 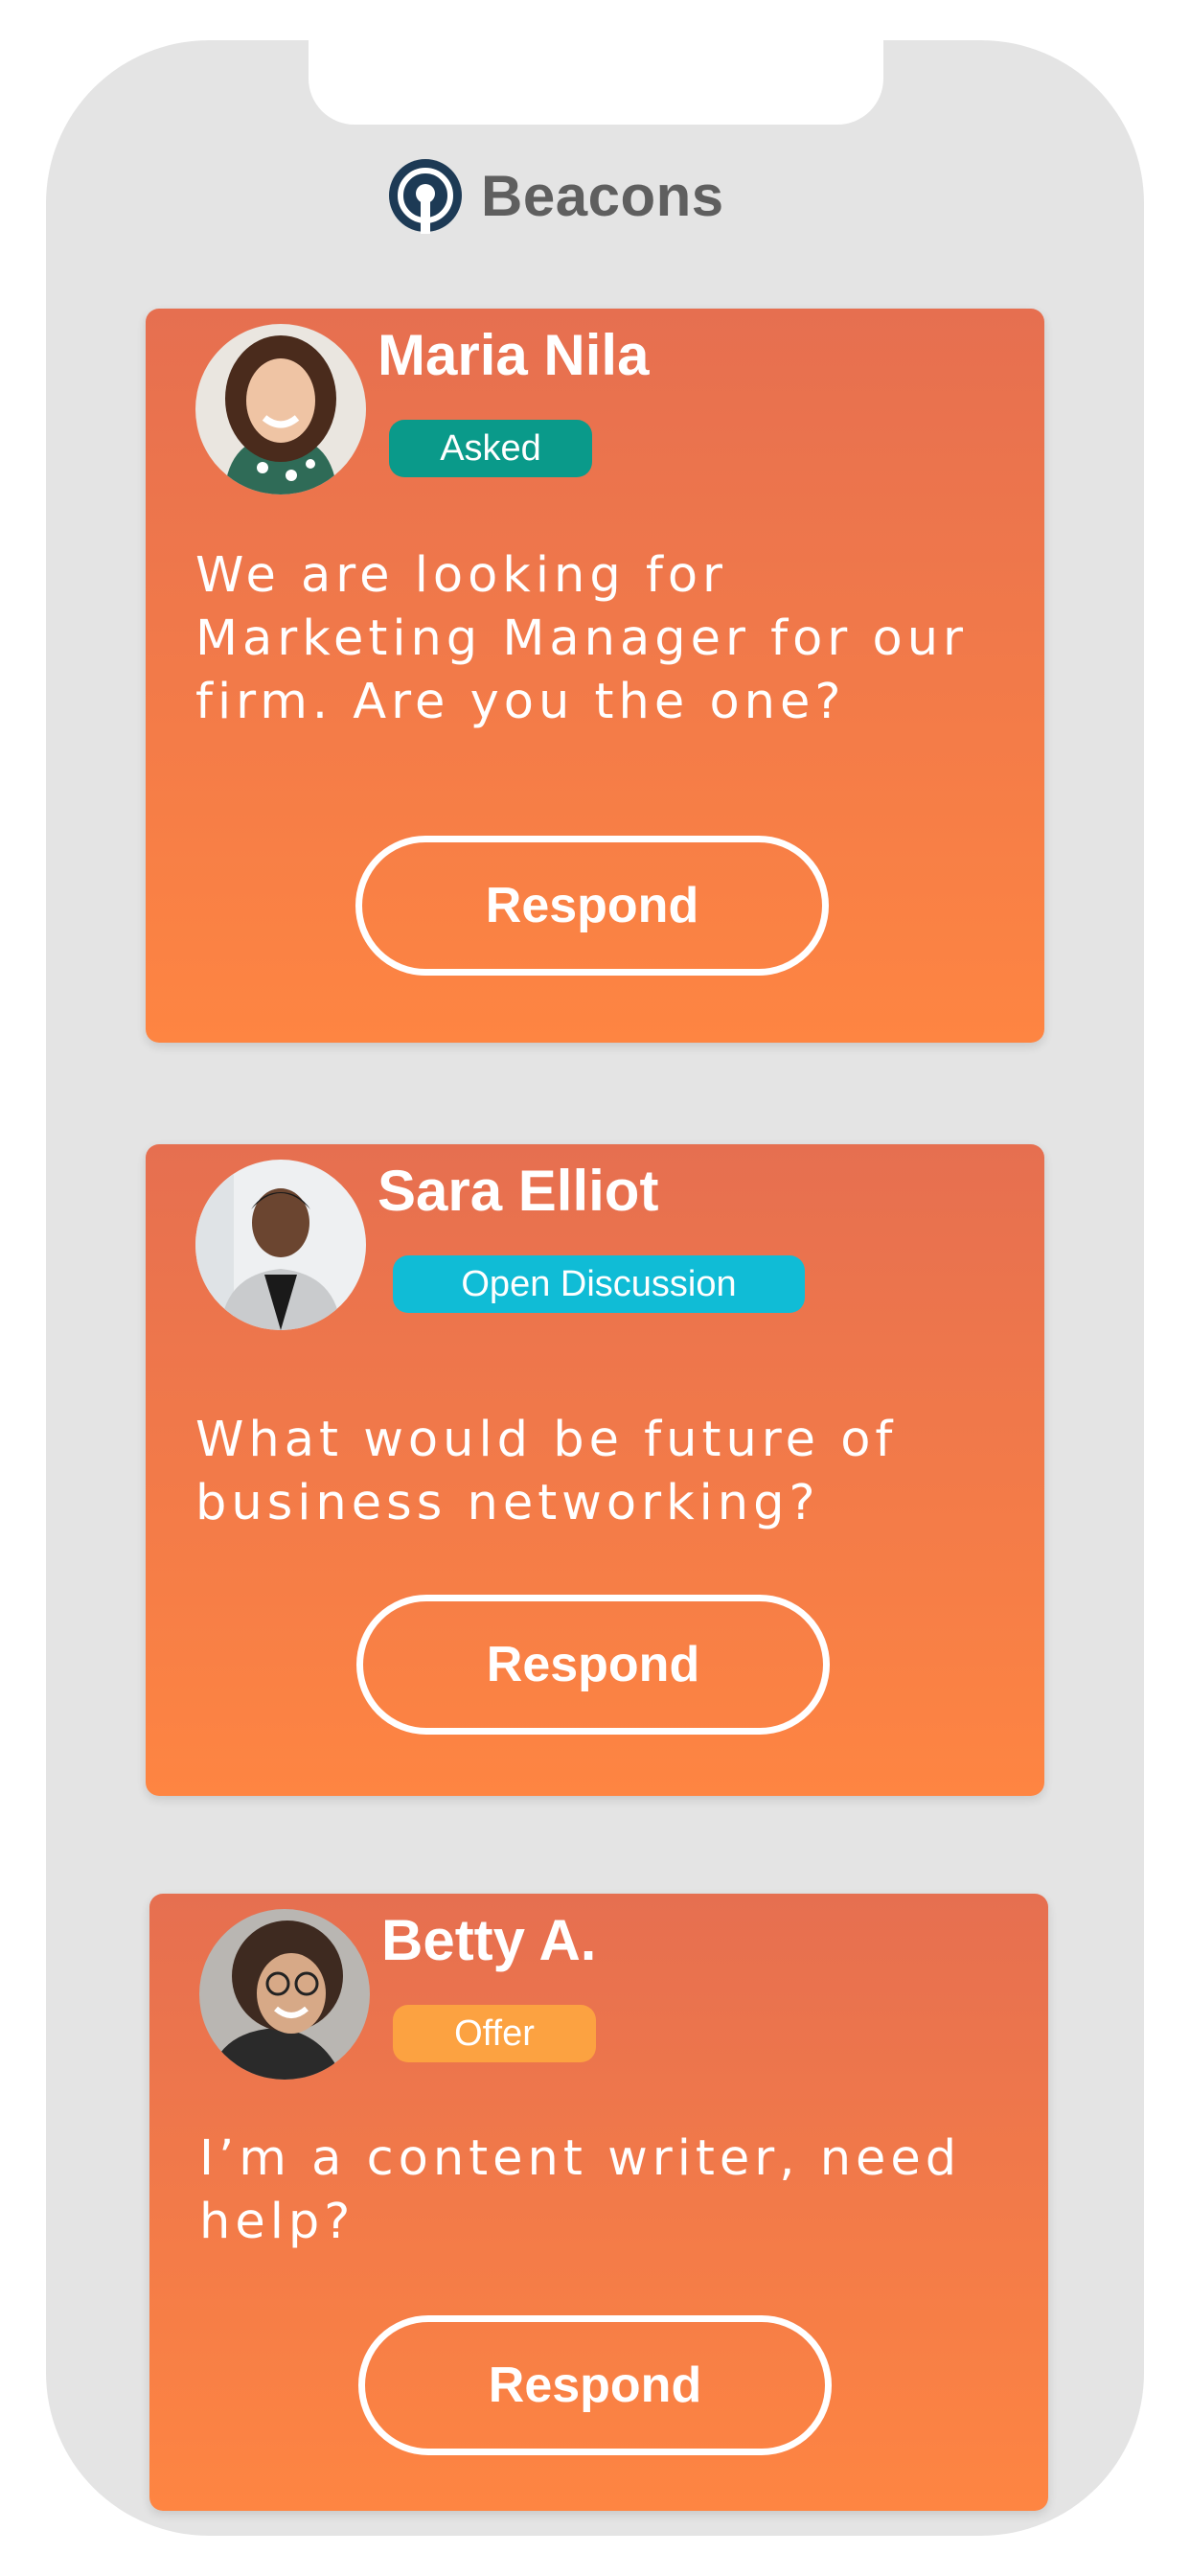 I want to click on card-author-name: Sara Elliot, so click(x=518, y=1191).